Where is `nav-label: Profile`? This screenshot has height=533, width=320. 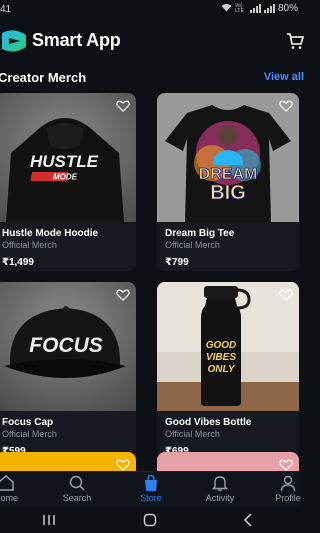
nav-label: Profile is located at coordinates (288, 498).